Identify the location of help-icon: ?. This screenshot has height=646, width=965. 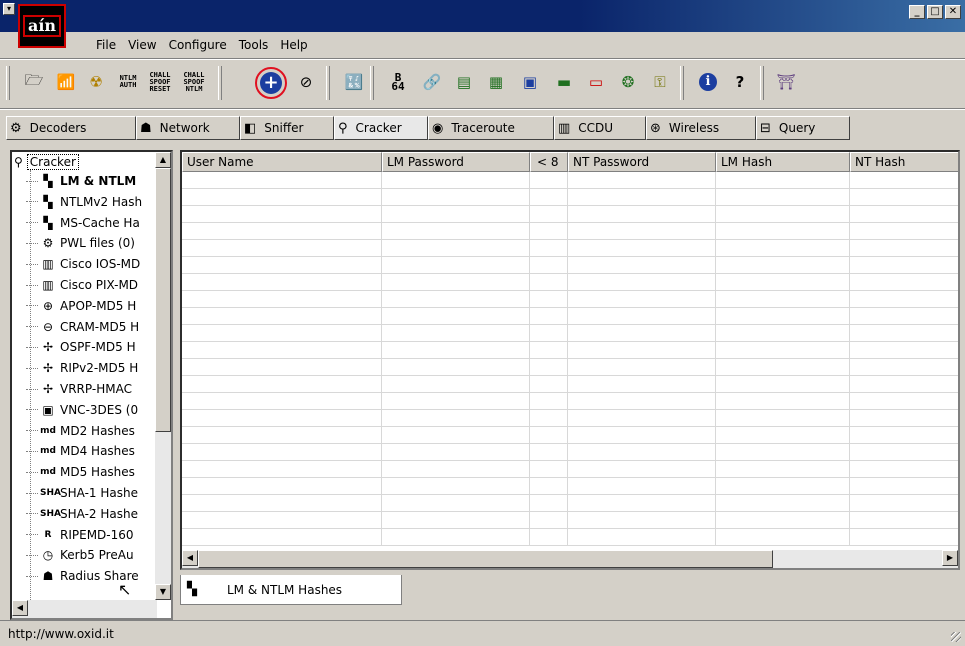
(740, 82).